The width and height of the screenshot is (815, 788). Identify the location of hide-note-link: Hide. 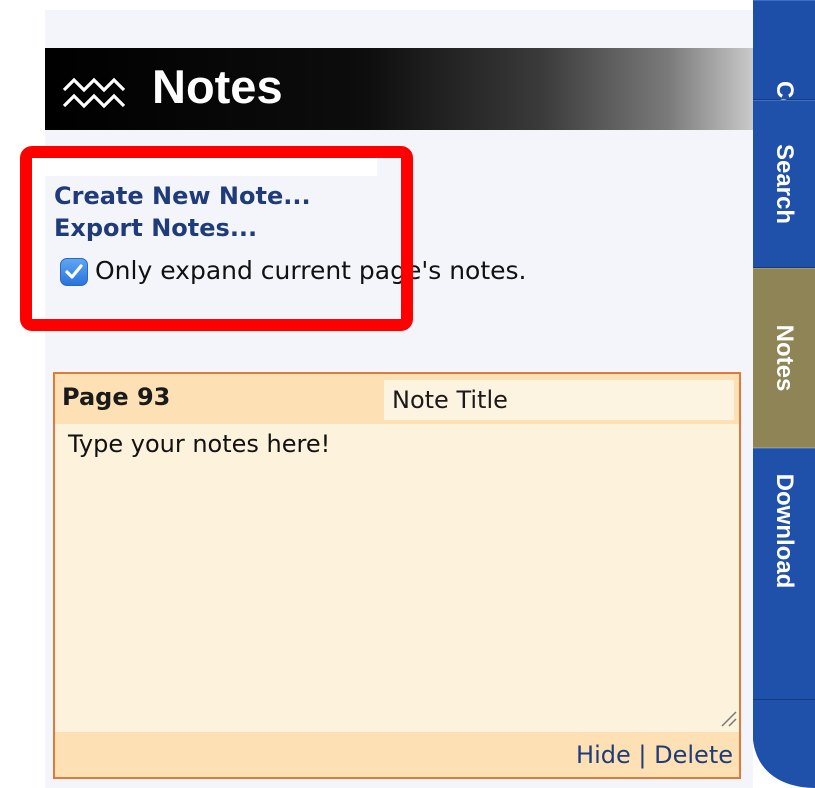
(603, 755).